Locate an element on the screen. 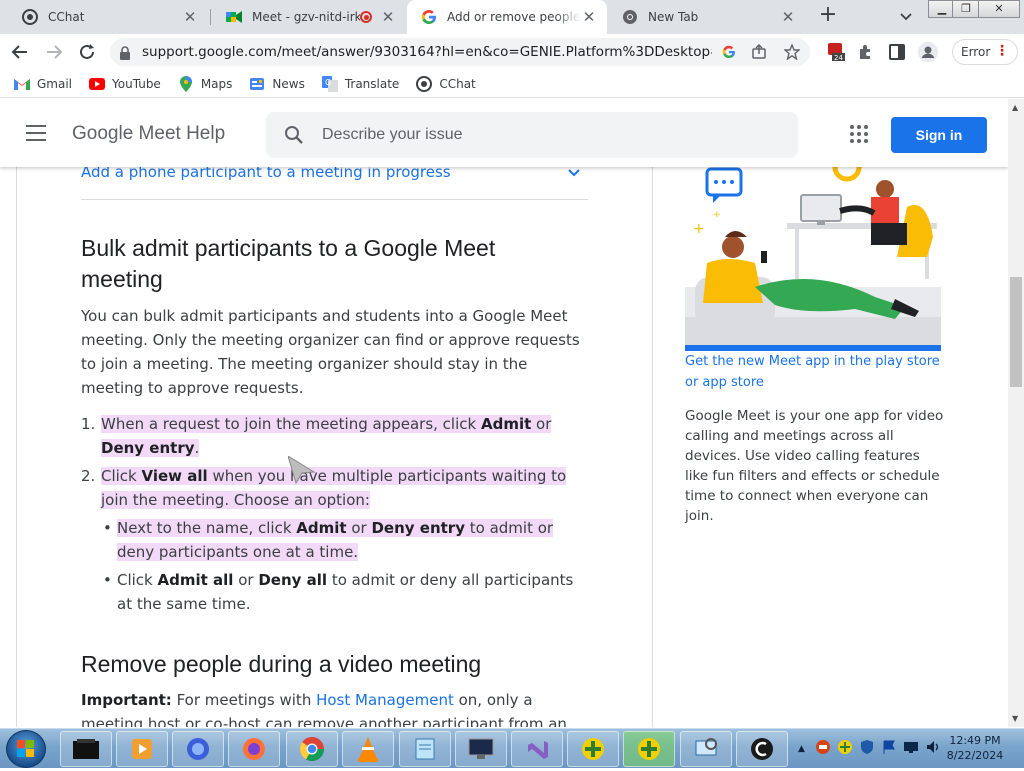 The width and height of the screenshot is (1024, 771). search-box is located at coordinates (532, 135).